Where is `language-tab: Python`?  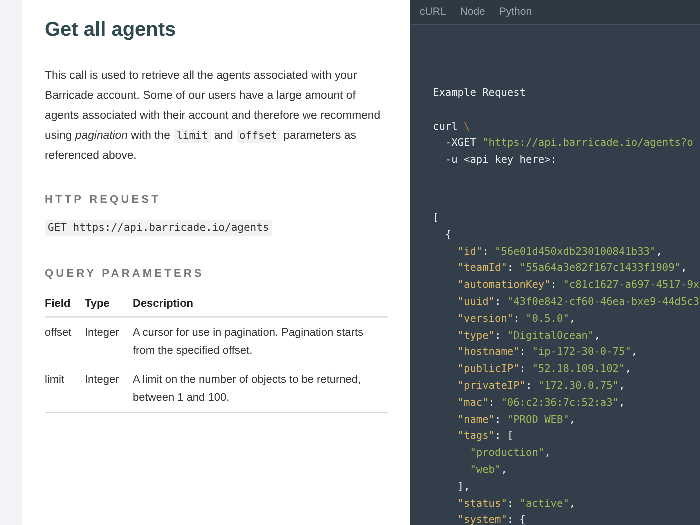 language-tab: Python is located at coordinates (515, 12).